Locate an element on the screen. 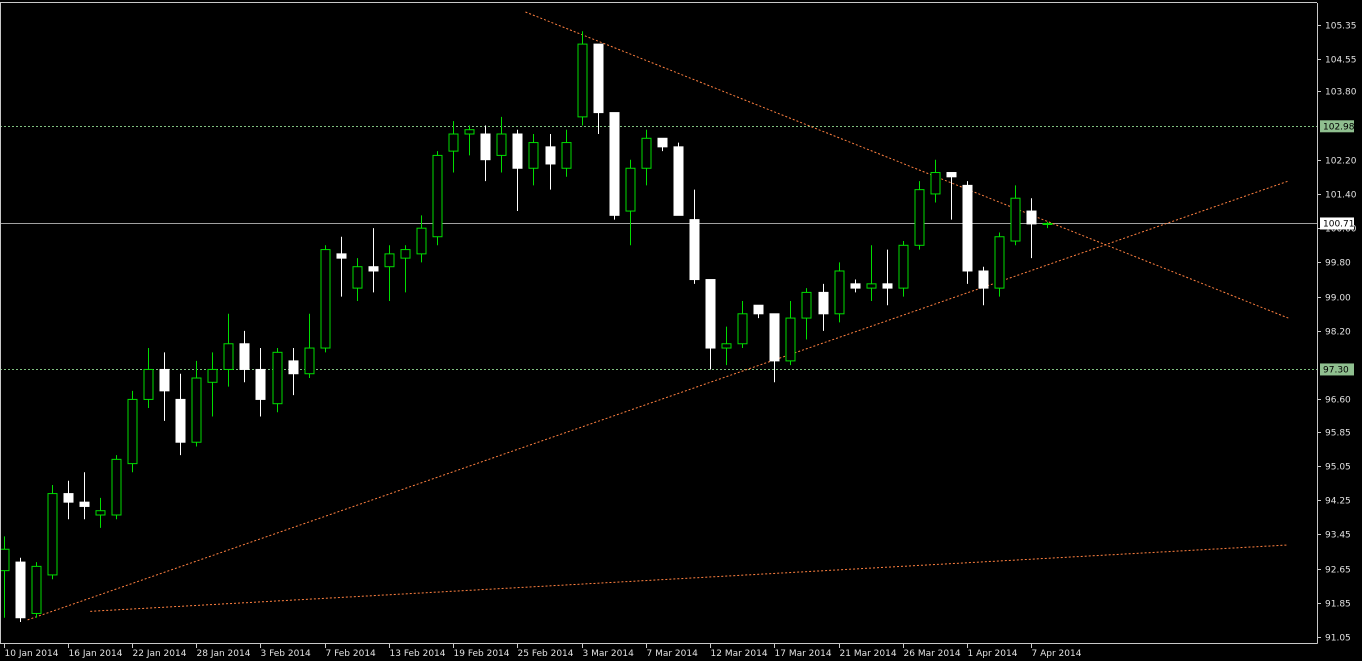 Image resolution: width=1362 pixels, height=661 pixels. y-tick-label: 94.25 is located at coordinates (1338, 502).